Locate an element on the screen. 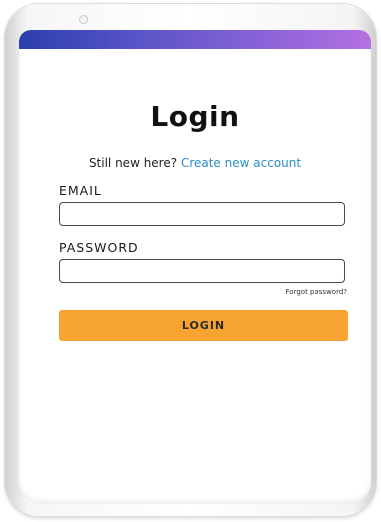 The height and width of the screenshot is (522, 381). camera-icon is located at coordinates (83, 19).